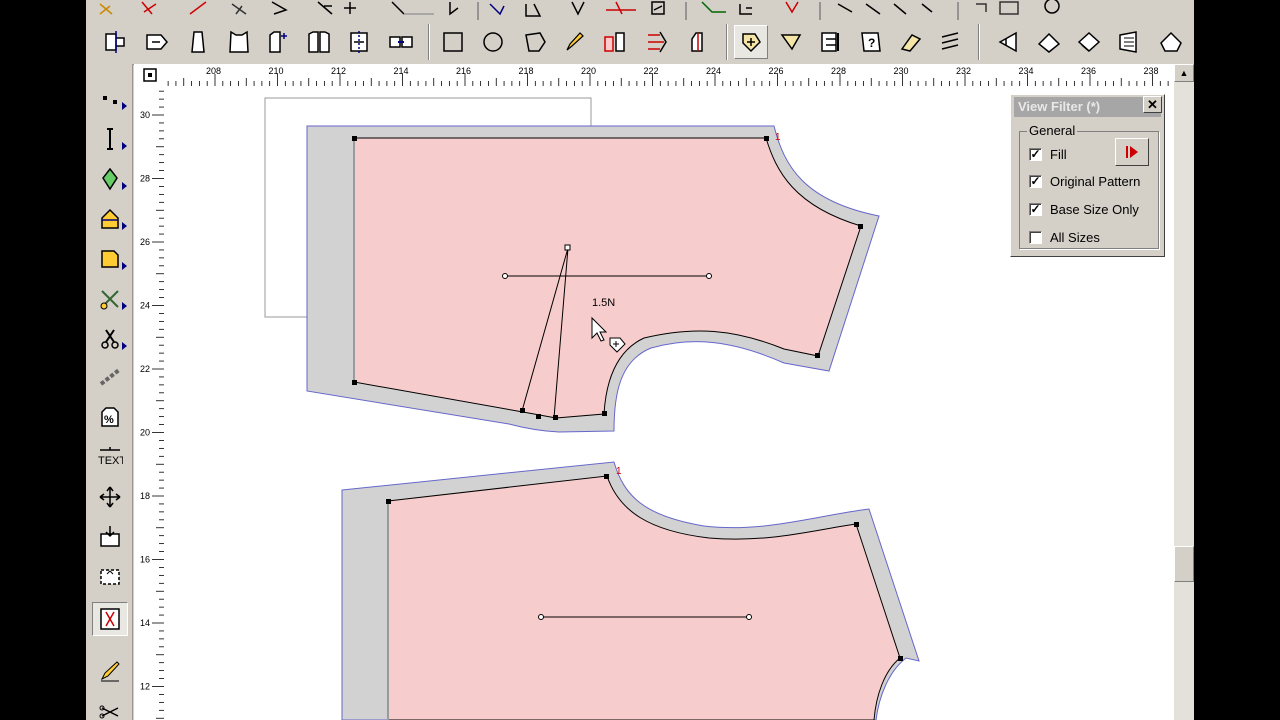 This screenshot has width=1280, height=720. What do you see at coordinates (791, 42) in the screenshot?
I see `notch-shape-icon` at bounding box center [791, 42].